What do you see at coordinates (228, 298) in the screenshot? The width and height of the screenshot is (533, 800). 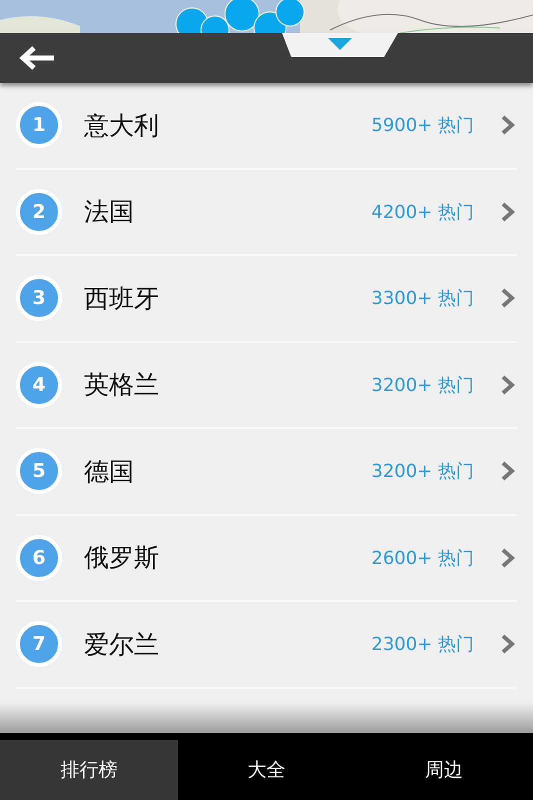 I see `country-name: 西班牙` at bounding box center [228, 298].